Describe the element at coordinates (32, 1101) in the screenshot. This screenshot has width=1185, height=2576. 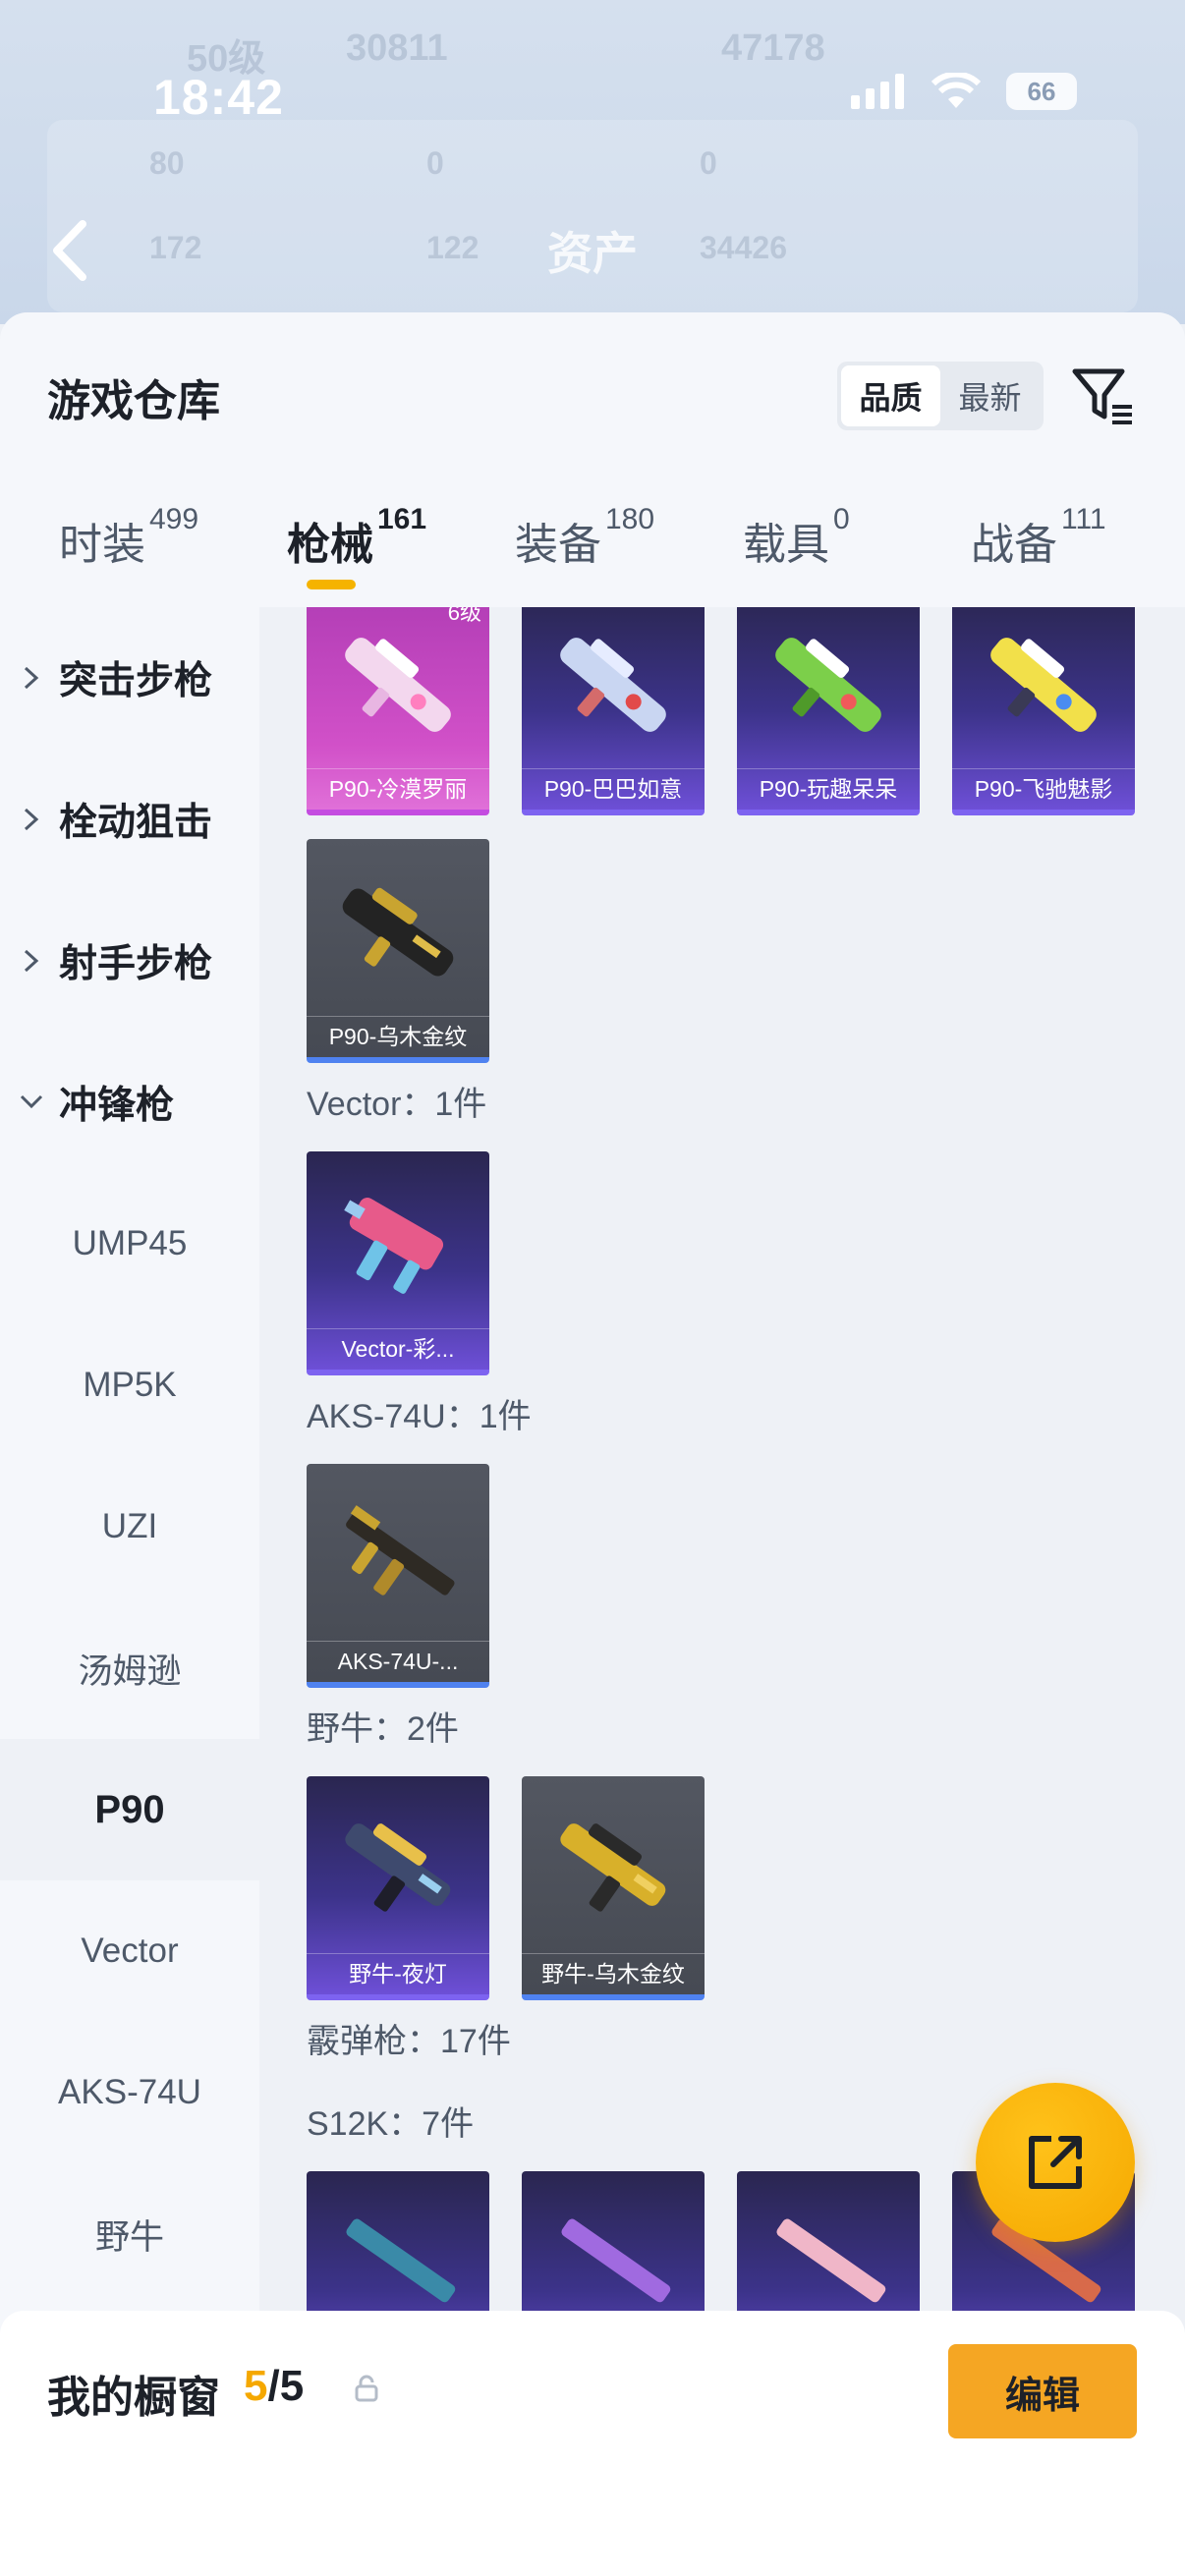
I see `chevron-down-icon` at that location.